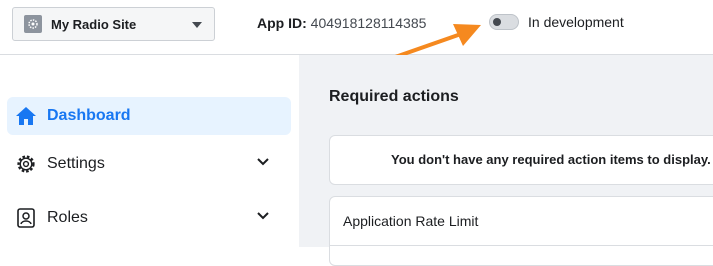 This screenshot has height=266, width=713. What do you see at coordinates (497, 22) in the screenshot?
I see `toggle-knob` at bounding box center [497, 22].